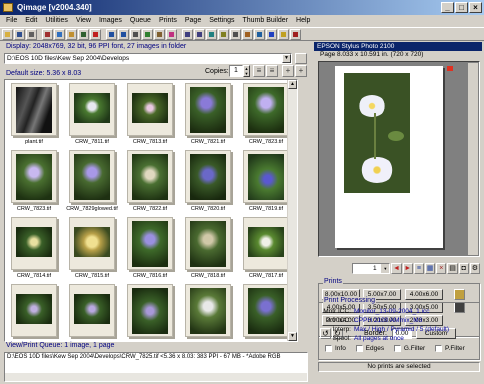 The image size is (484, 384). I want to click on filter-icon, so click(259, 34).